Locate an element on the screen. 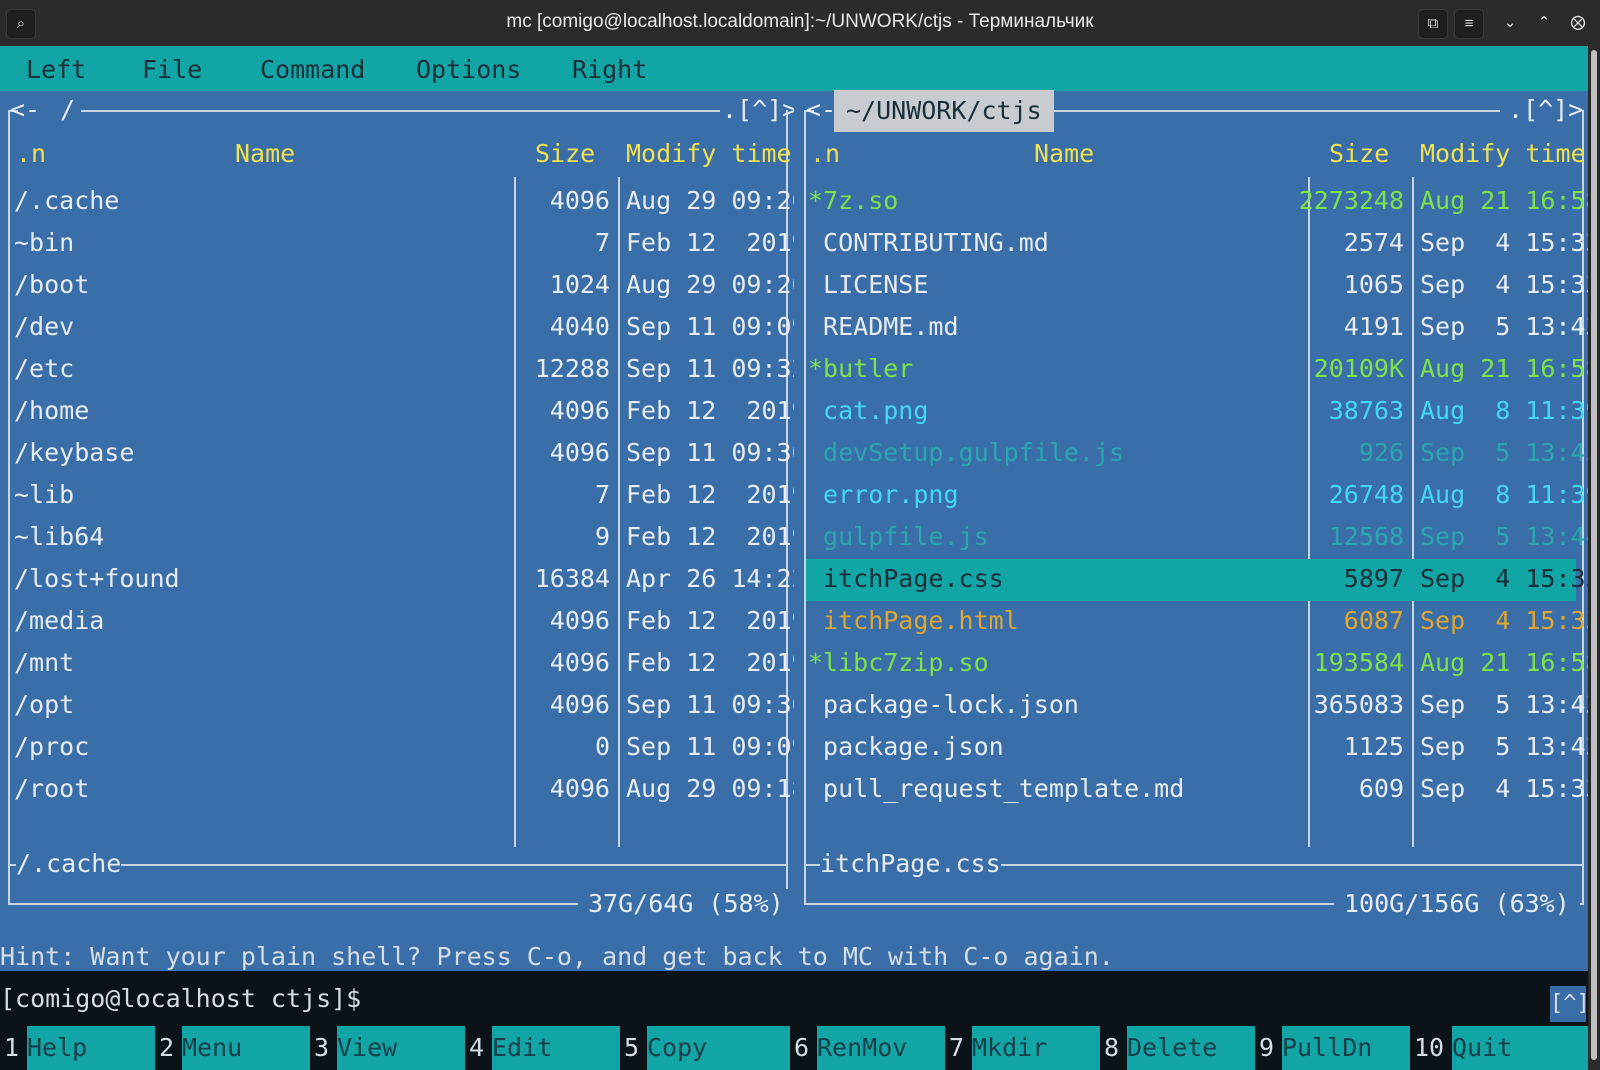 The image size is (1600, 1070). file-row: CONTRIBUTING.md 2574 Sep 4 15:33 is located at coordinates (1203, 244).